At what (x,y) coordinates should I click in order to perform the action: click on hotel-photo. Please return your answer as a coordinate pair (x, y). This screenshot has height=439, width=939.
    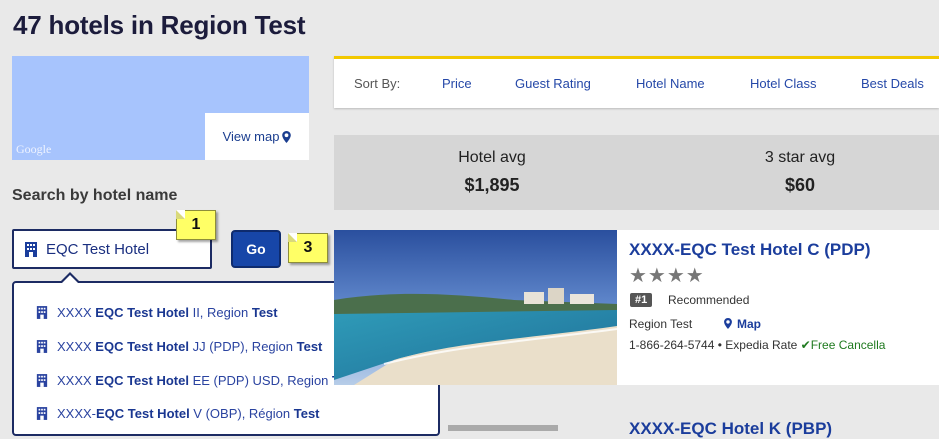
    Looking at the image, I should click on (475, 307).